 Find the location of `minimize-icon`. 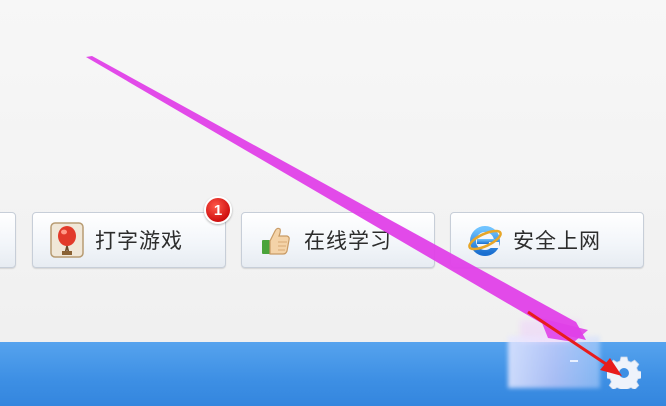

minimize-icon is located at coordinates (574, 361).